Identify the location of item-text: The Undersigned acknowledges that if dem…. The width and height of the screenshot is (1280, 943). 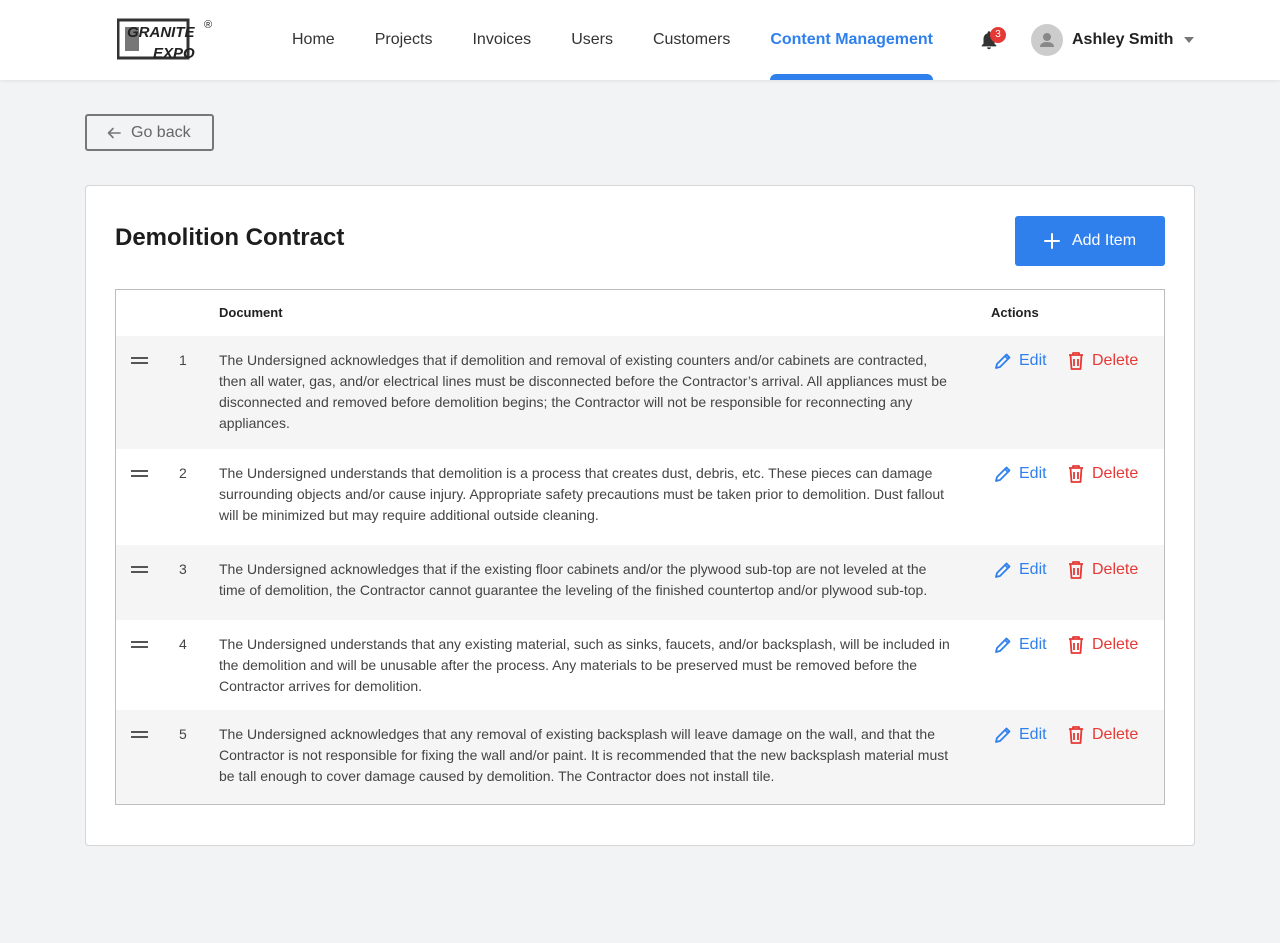
(583, 391).